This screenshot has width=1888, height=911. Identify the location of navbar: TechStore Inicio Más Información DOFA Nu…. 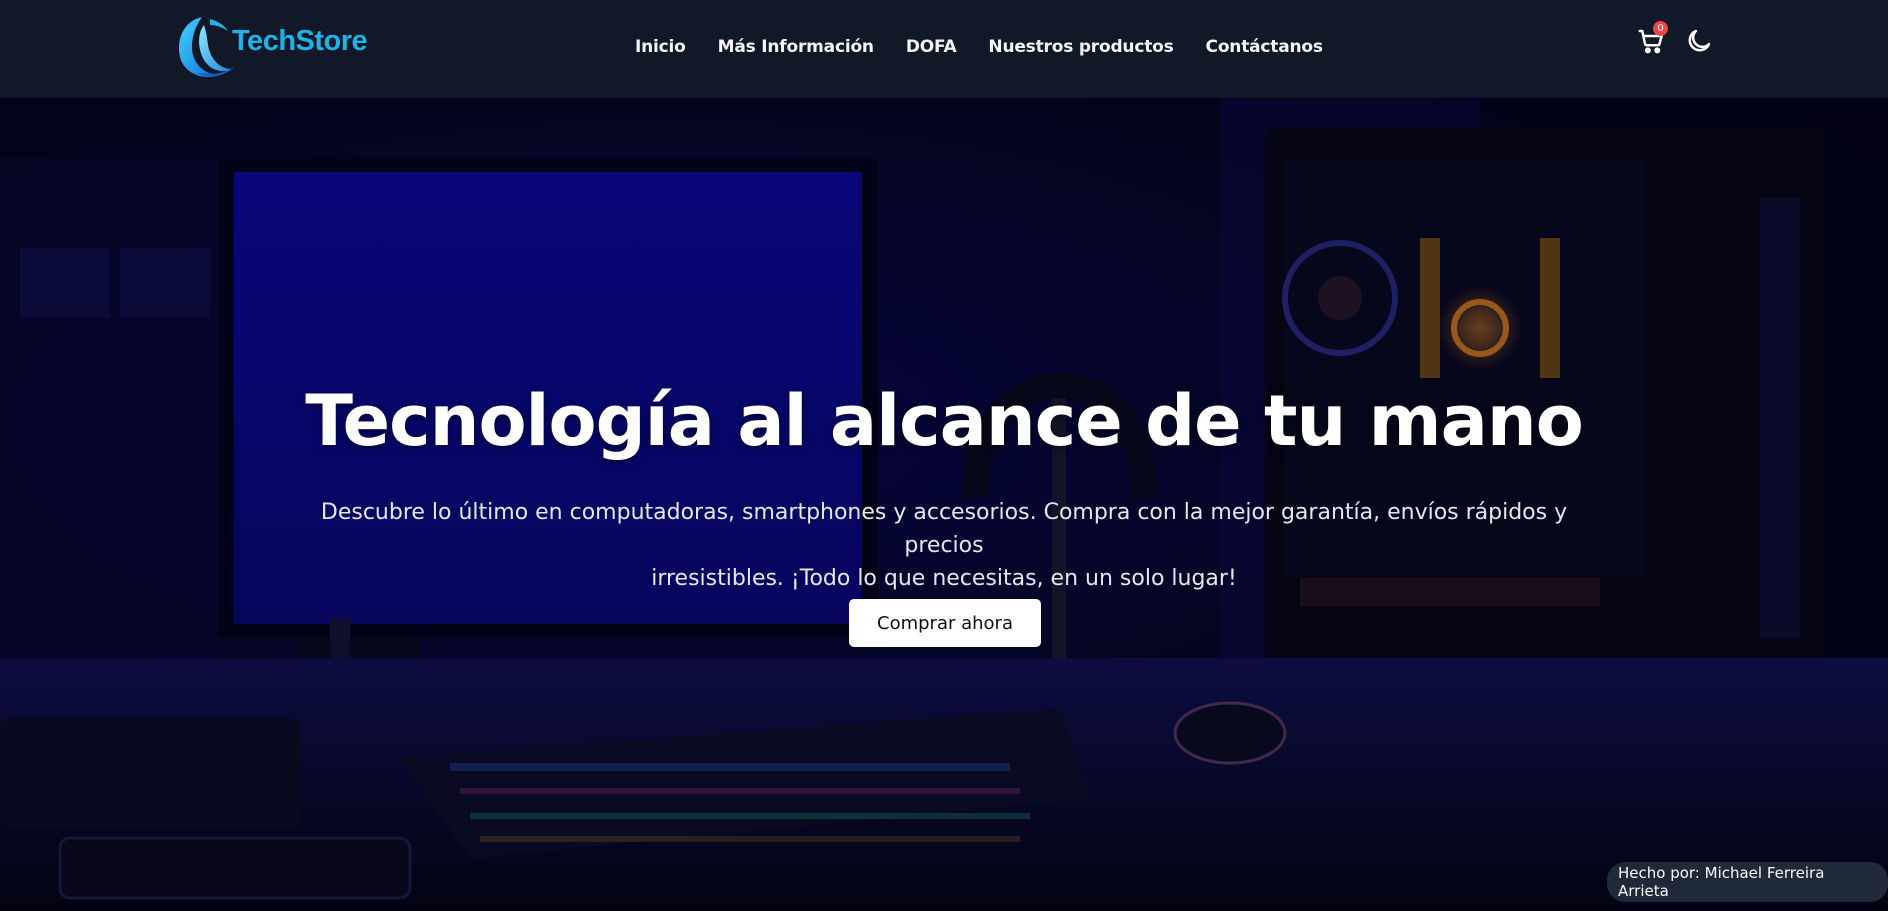
(944, 49).